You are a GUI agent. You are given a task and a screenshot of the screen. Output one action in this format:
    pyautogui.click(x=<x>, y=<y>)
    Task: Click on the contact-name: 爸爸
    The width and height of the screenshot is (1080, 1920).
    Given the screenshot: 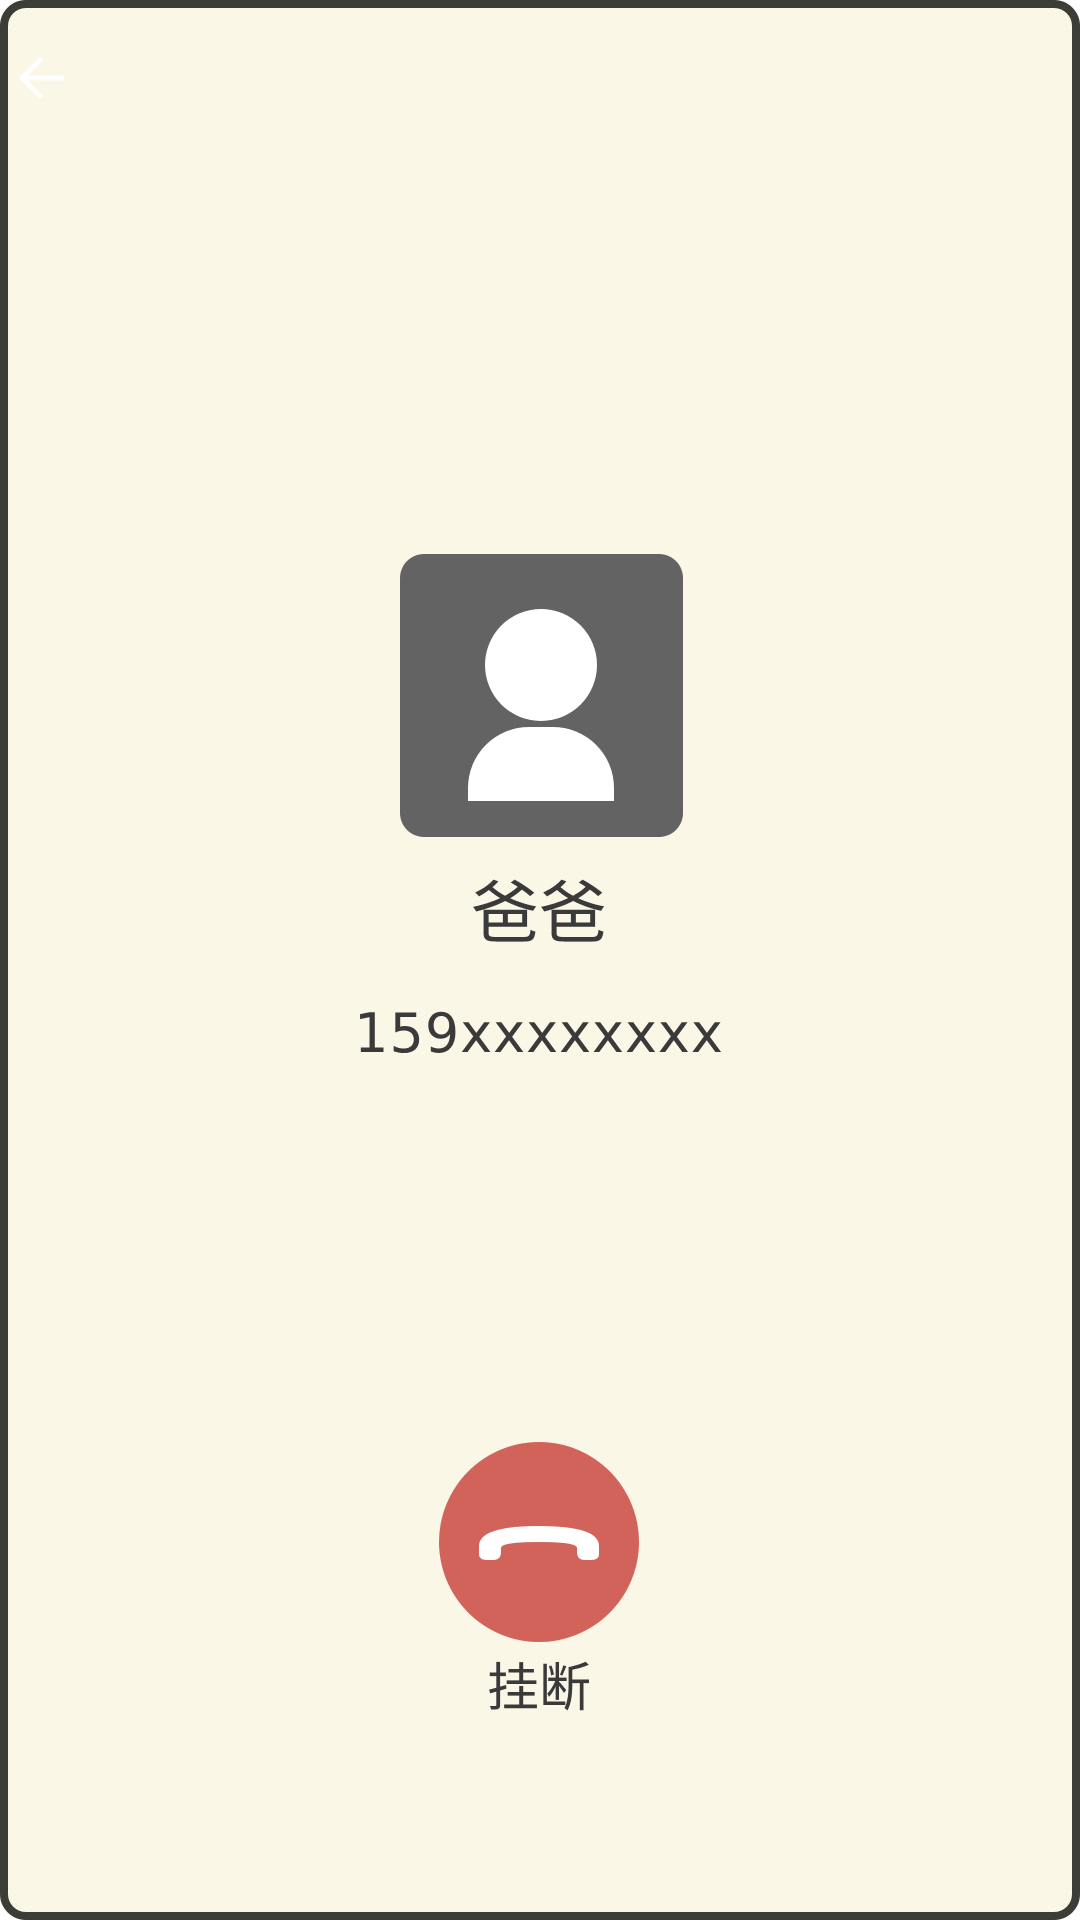 What is the action you would take?
    pyautogui.click(x=538, y=914)
    